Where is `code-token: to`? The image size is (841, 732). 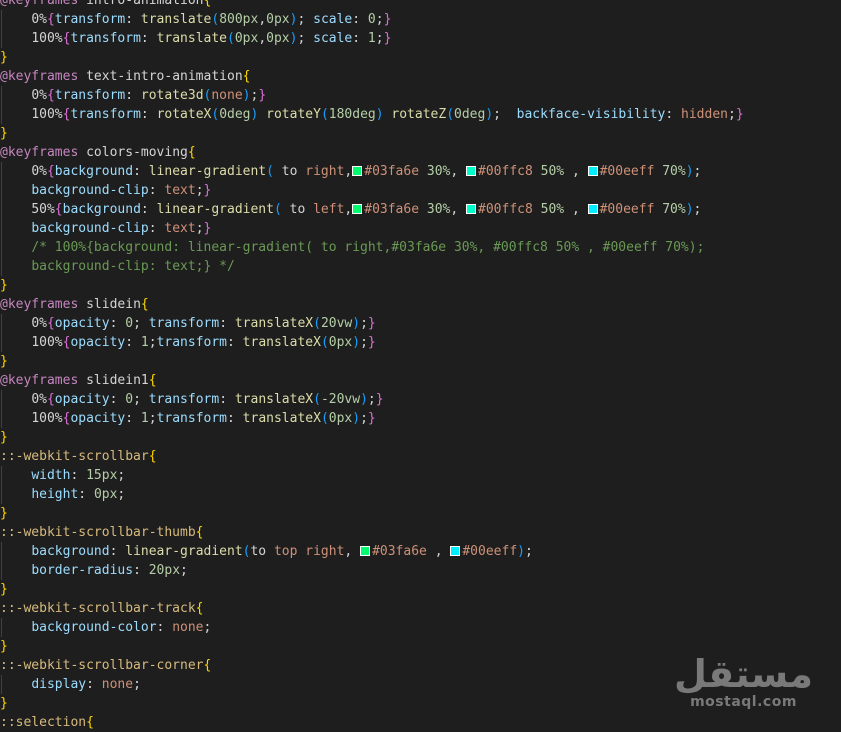 code-token: to is located at coordinates (297, 209).